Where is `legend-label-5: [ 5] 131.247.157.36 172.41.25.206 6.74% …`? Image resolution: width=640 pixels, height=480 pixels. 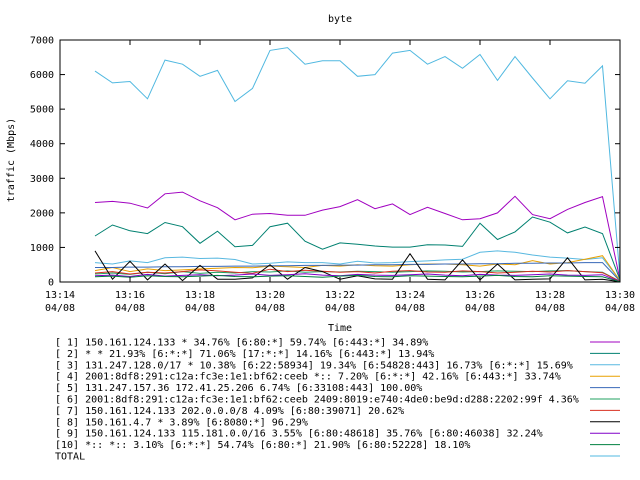
legend-label-5: [ 5] 131.247.157.36 172.41.25.206 6.74% … is located at coordinates (238, 388).